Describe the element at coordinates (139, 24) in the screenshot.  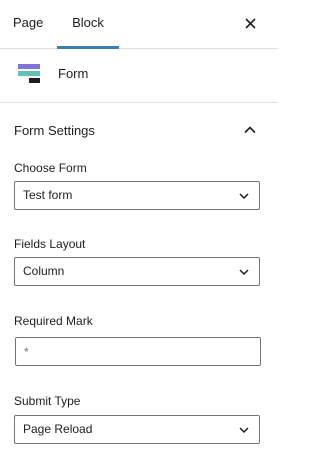
I see `sidebar-tabs: Page Block` at that location.